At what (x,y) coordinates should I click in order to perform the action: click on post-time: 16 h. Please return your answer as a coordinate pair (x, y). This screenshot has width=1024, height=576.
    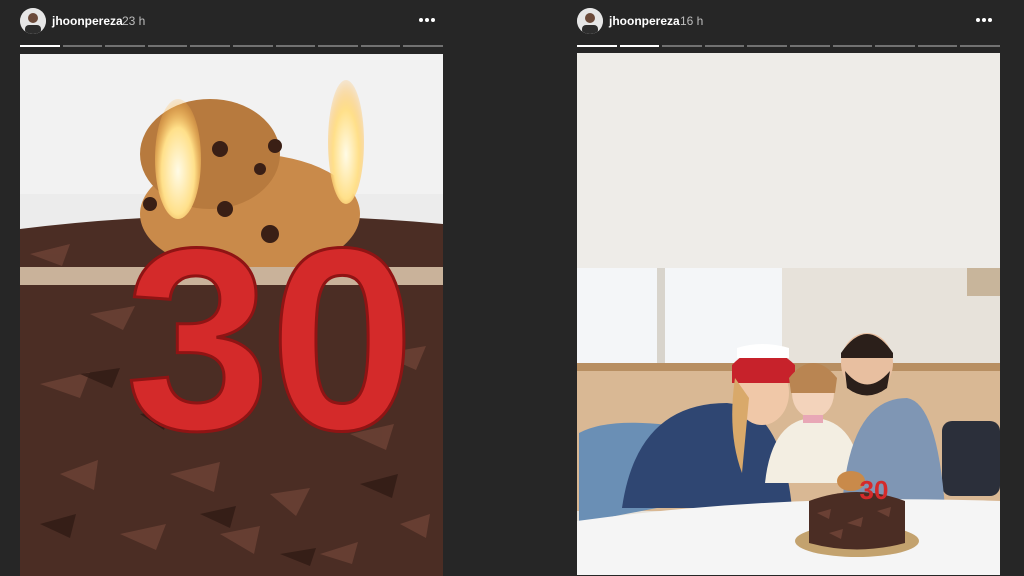
    Looking at the image, I should click on (692, 21).